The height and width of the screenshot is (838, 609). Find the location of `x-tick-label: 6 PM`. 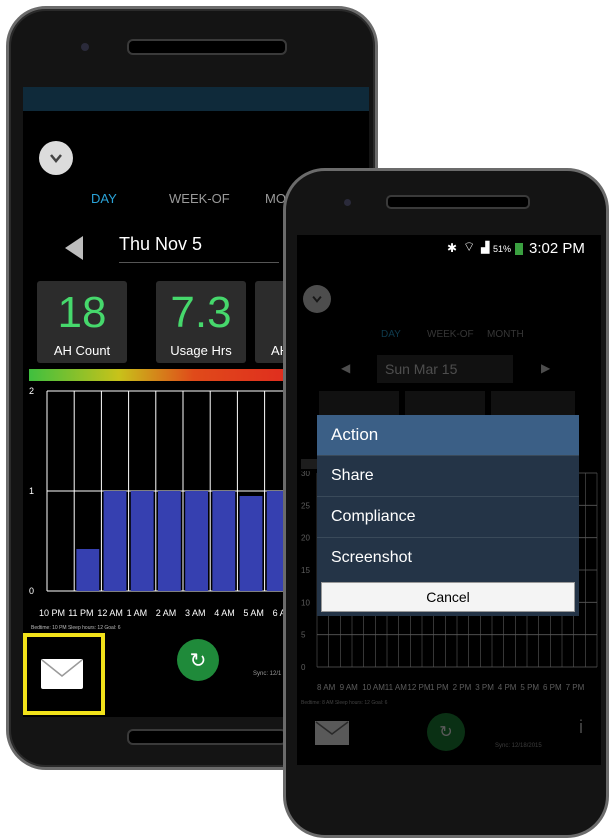

x-tick-label: 6 PM is located at coordinates (552, 687).